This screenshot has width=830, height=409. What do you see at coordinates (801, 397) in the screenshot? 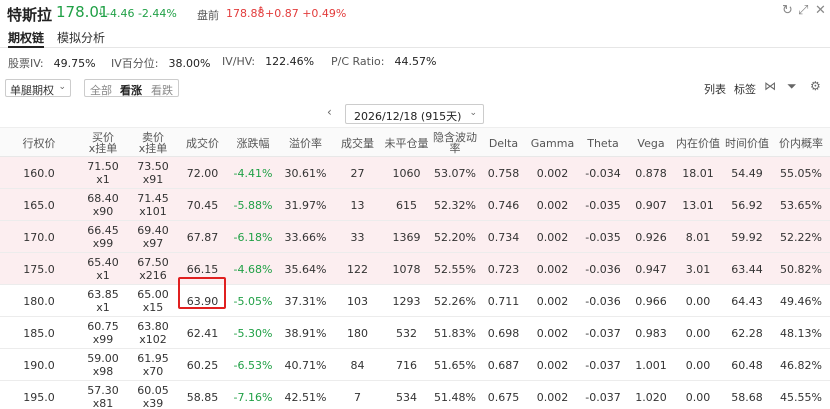
I see `cell-itm-prob: 45.55%` at bounding box center [801, 397].